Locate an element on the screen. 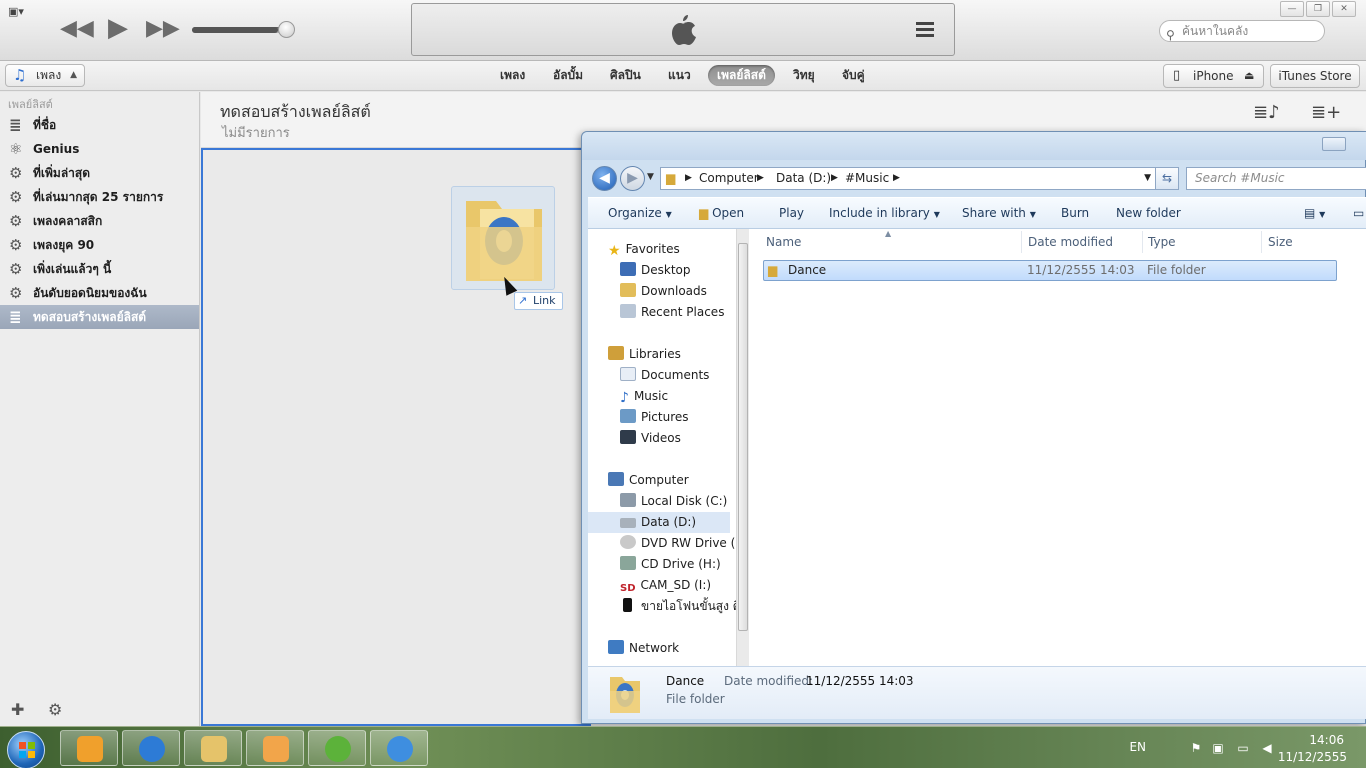 This screenshot has width=1366, height=768. sidebar-item-top-rated: ⚙ อันดับยอดนิยมของฉัน is located at coordinates (99, 293).